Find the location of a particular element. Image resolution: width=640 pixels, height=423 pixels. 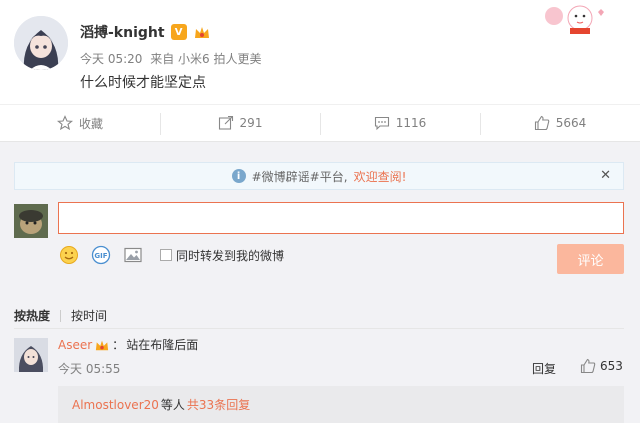

sub-reply-text: 等人 is located at coordinates (172, 405).